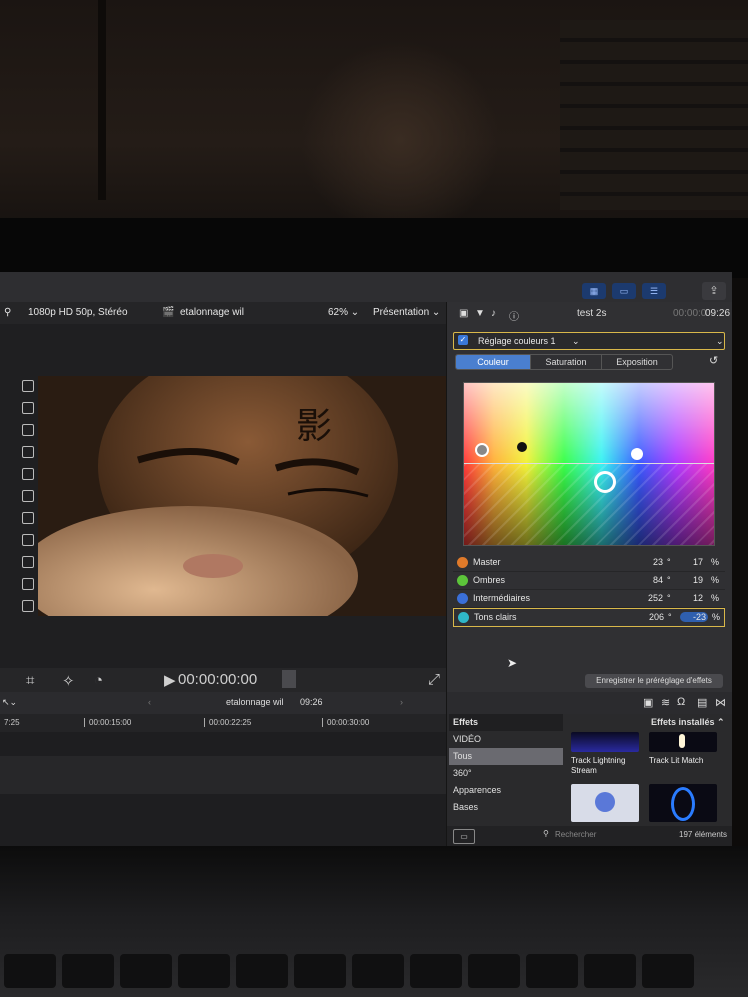 Image resolution: width=748 pixels, height=997 pixels. Describe the element at coordinates (648, 562) in the screenshot. I see `angle-value: 23` at that location.